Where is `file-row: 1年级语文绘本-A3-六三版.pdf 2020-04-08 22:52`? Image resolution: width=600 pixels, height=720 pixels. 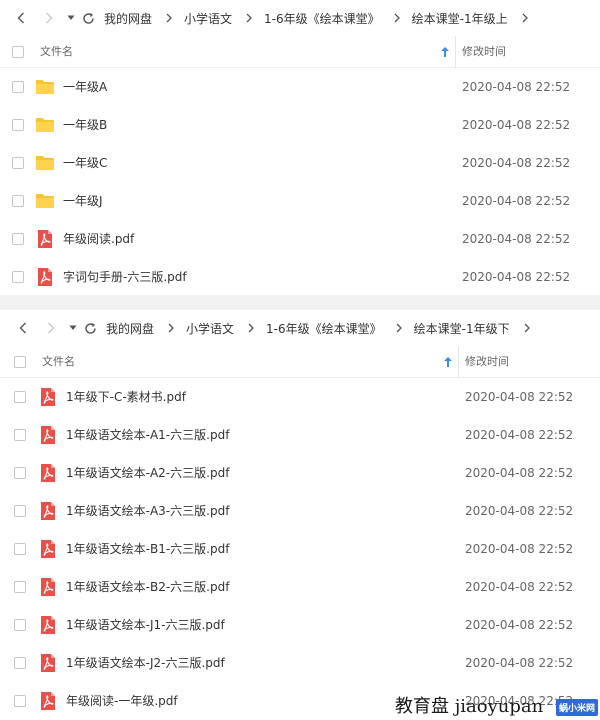
file-row: 1年级语文绘本-A3-六三版.pdf 2020-04-08 22:52 is located at coordinates (300, 511).